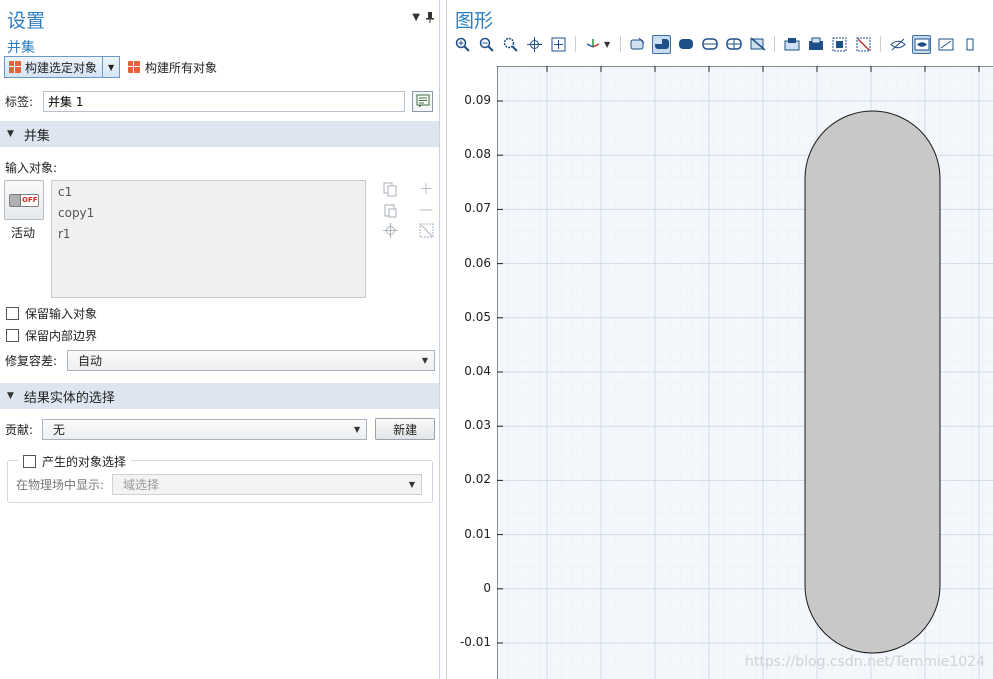 The image size is (993, 679). I want to click on settings-title: 设置, so click(26, 21).